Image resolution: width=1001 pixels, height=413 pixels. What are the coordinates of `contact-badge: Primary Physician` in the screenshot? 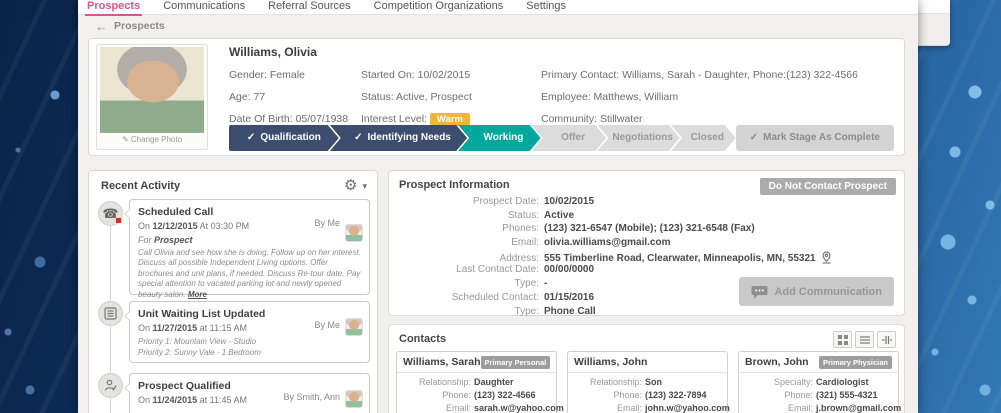 It's located at (855, 362).